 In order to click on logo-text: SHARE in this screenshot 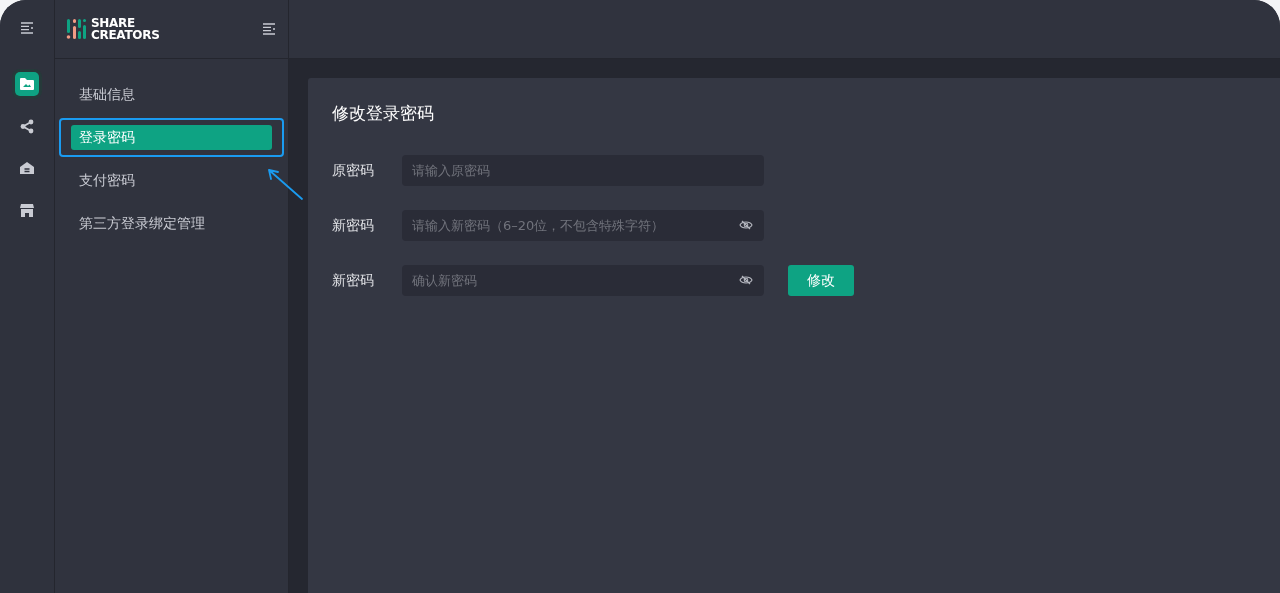, I will do `click(113, 23)`.